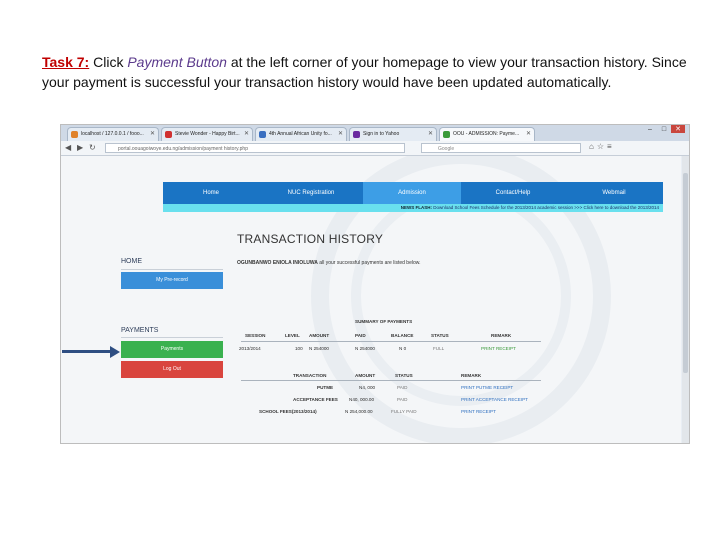 The image size is (720, 540). I want to click on tx-amount: N40, 000.00, so click(362, 399).